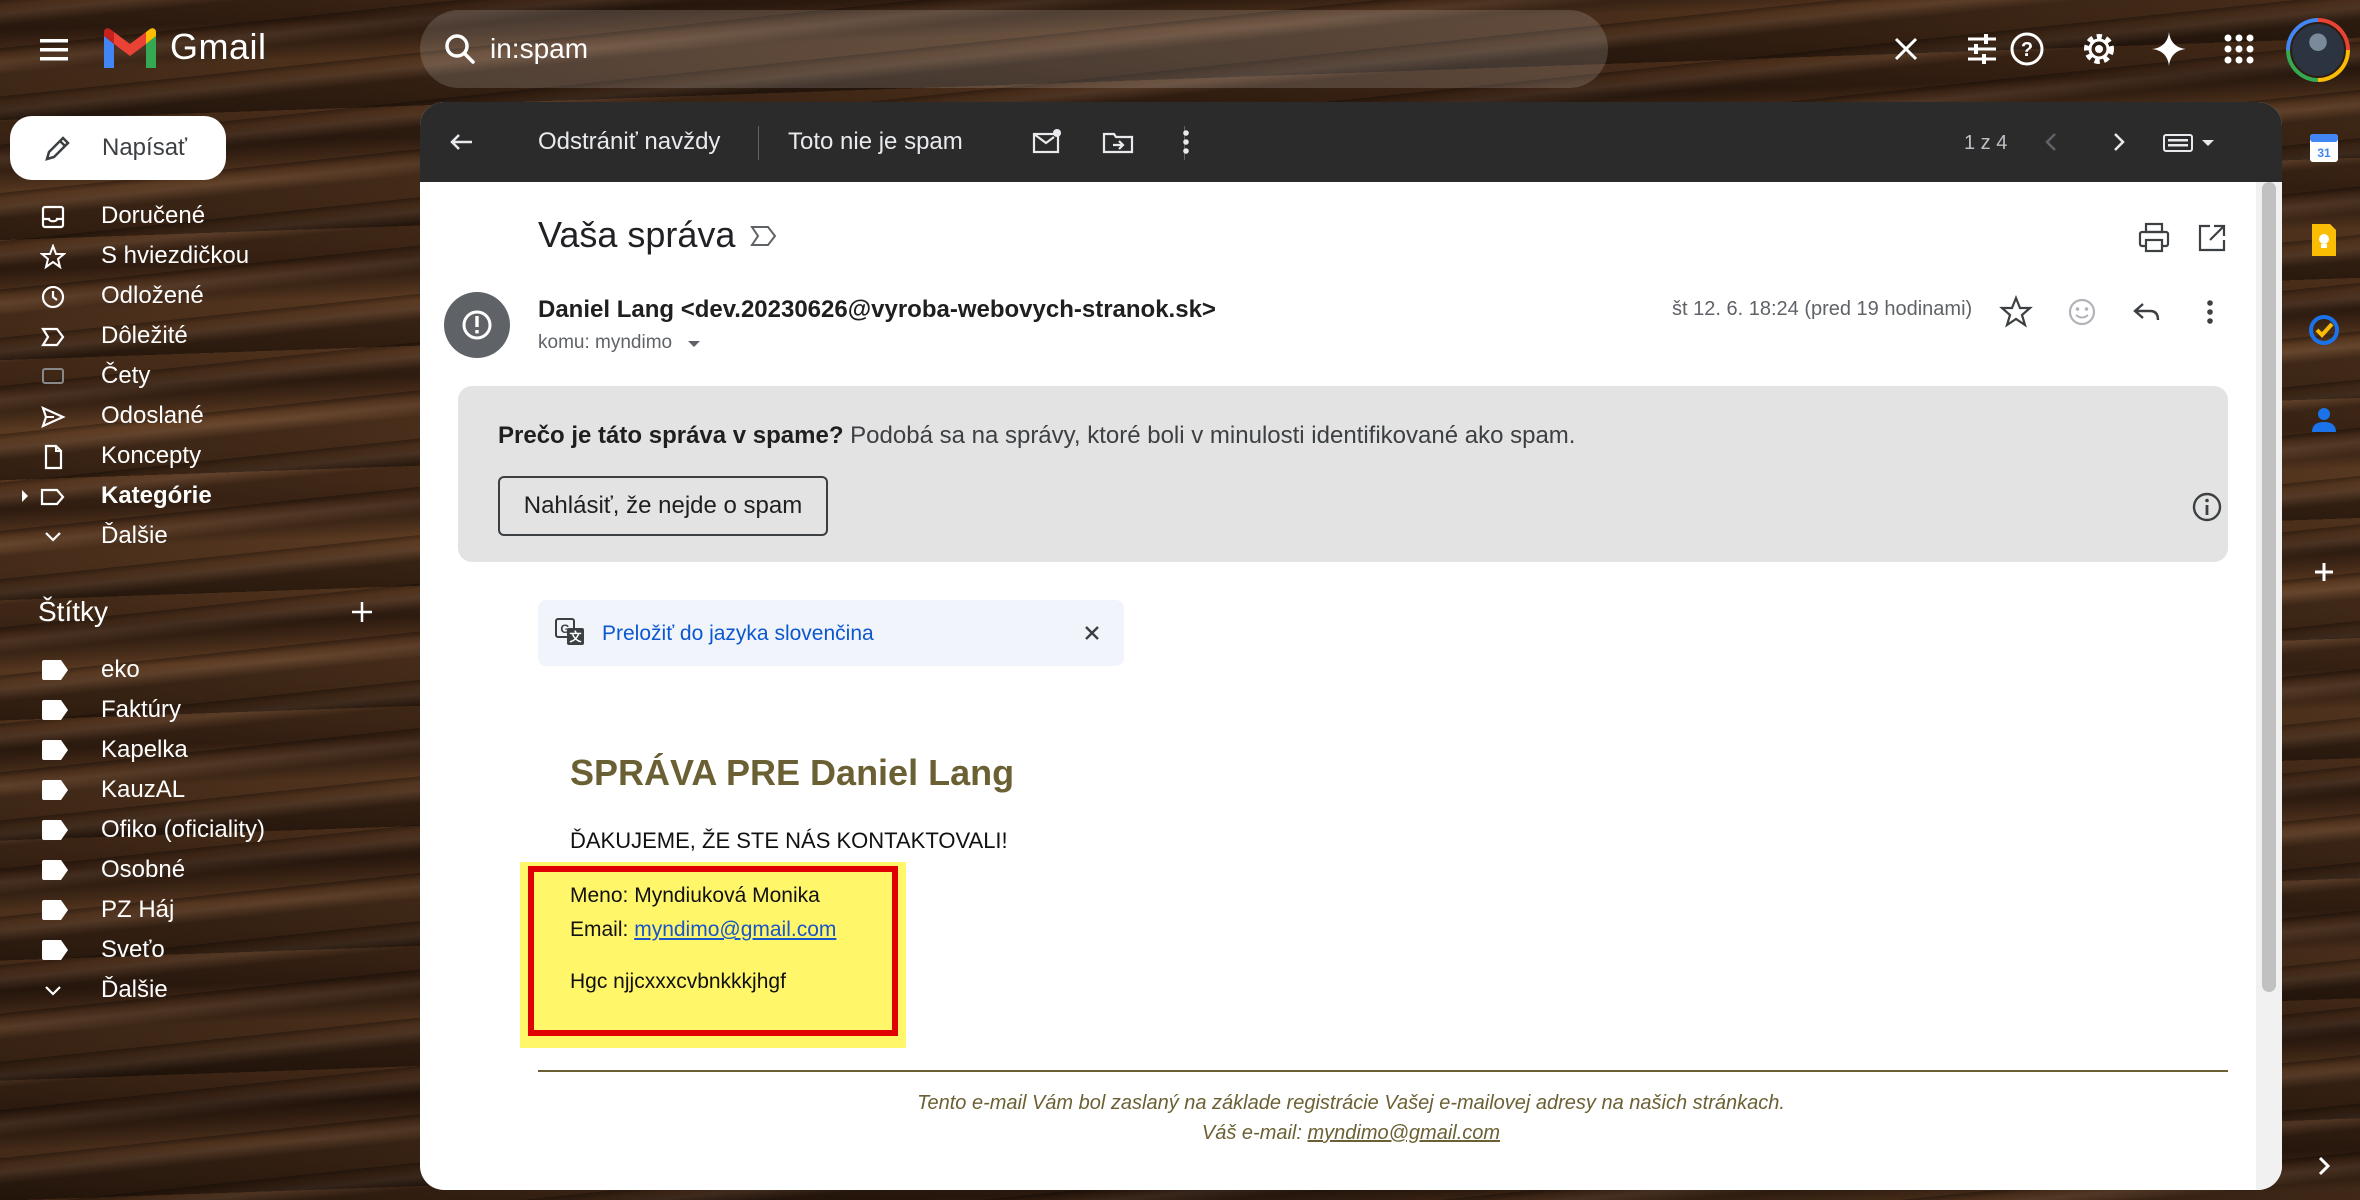  I want to click on compose-label: Napísať, so click(145, 147).